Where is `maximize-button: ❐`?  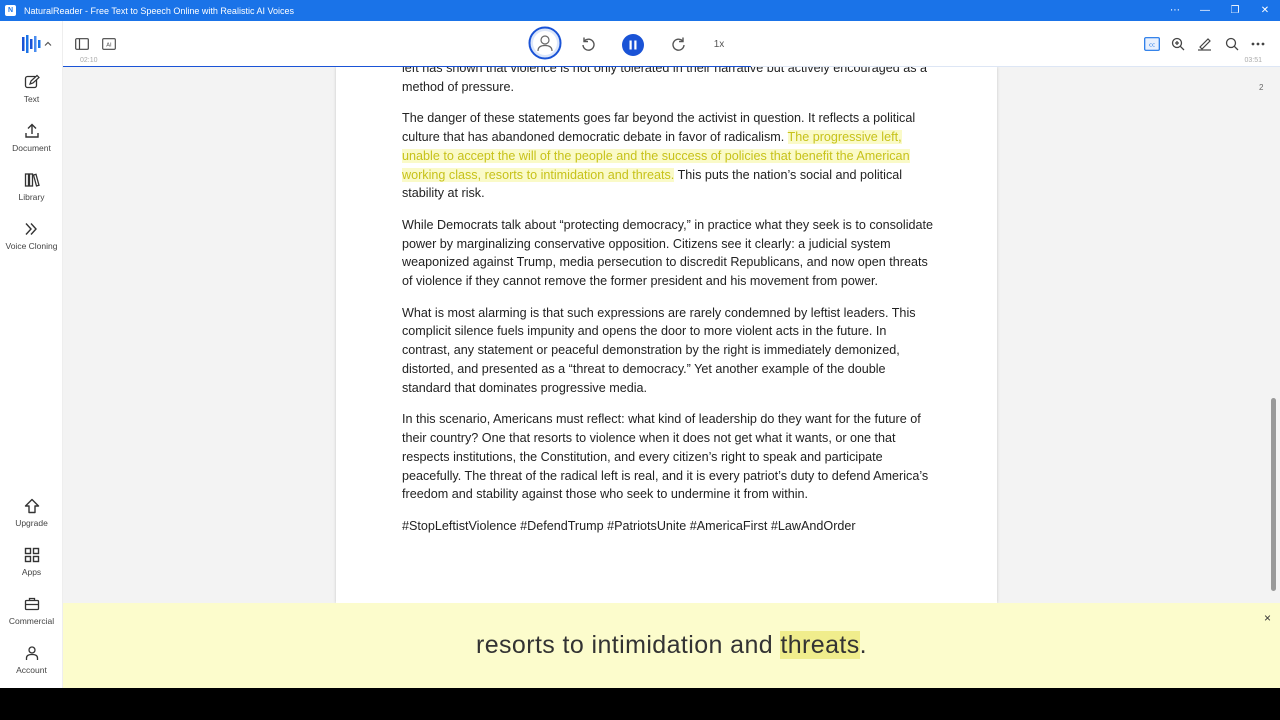
maximize-button: ❐ is located at coordinates (1235, 10).